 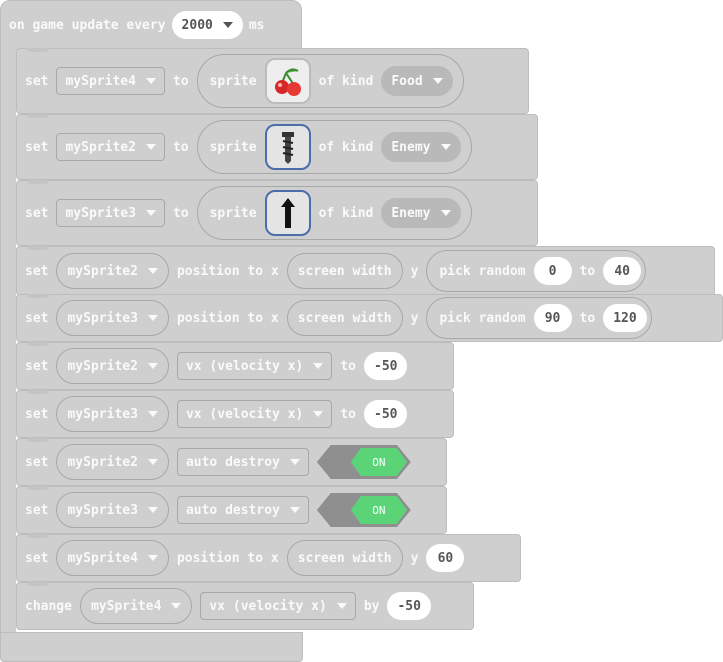 I want to click on min-input: 0, so click(x=552, y=271).